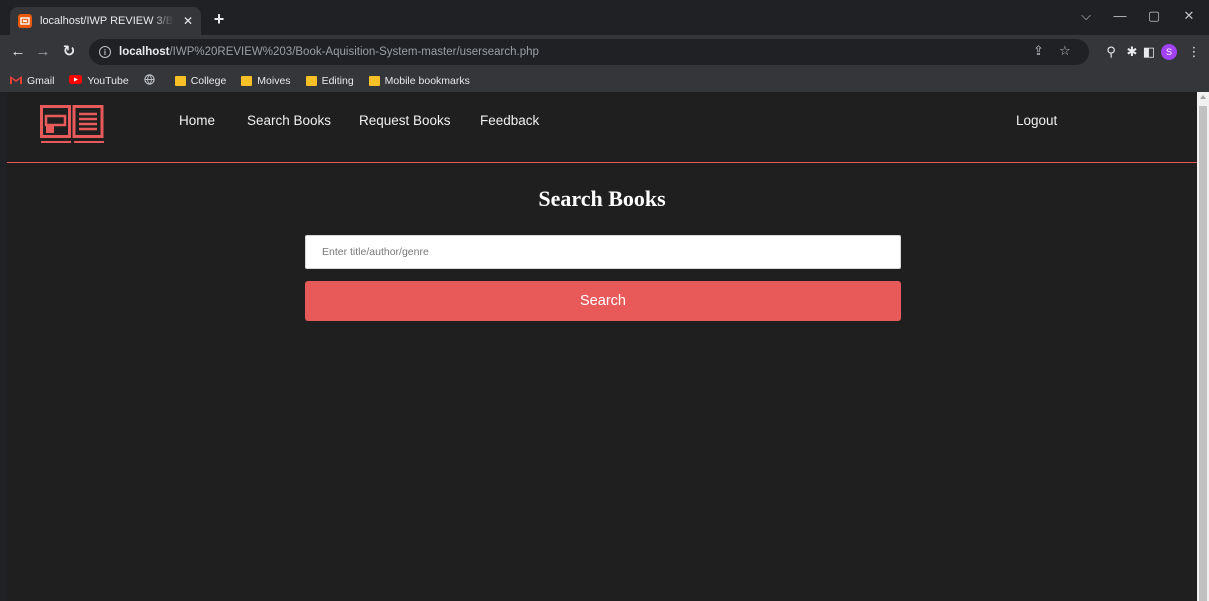 Image resolution: width=1209 pixels, height=601 pixels. Describe the element at coordinates (18, 52) in the screenshot. I see `back-icon: ←` at that location.